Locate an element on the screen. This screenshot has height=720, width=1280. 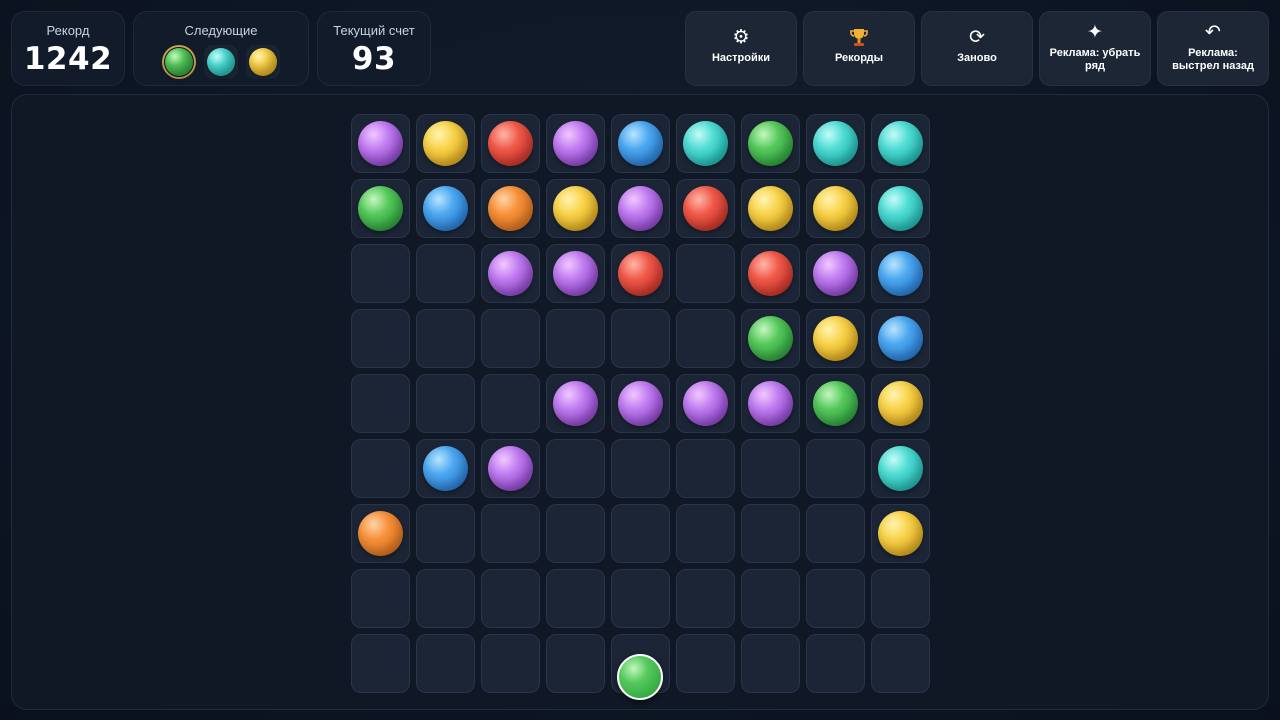
records-button-label: Рекорды is located at coordinates (859, 58).